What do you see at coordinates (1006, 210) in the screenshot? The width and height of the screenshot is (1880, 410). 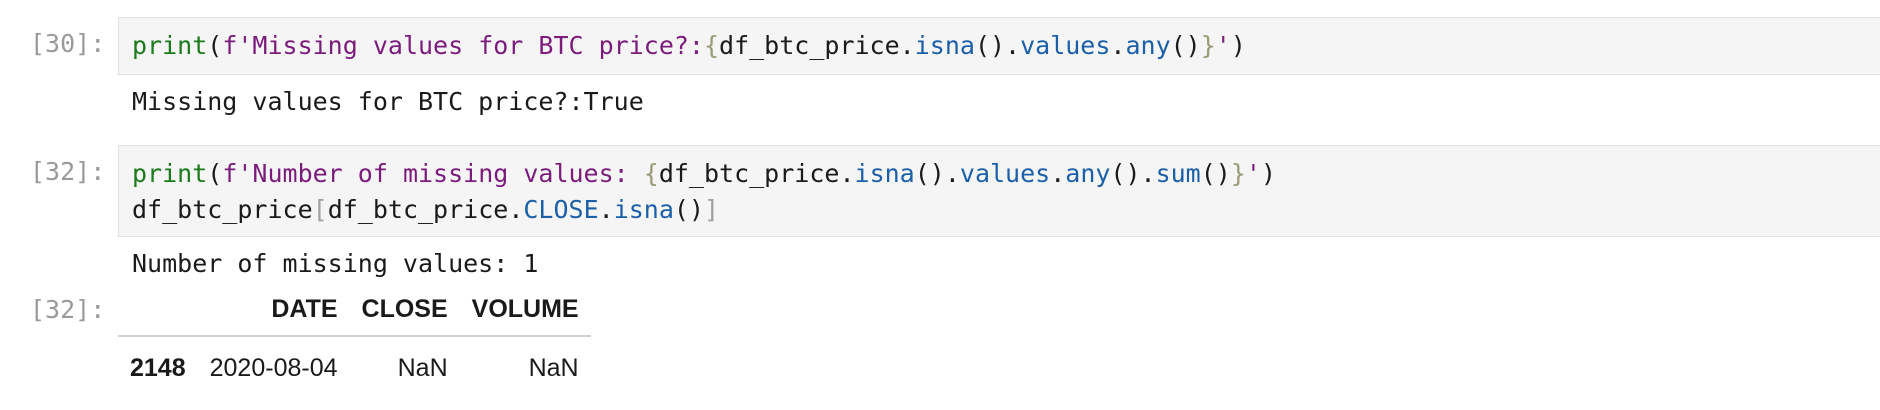 I see `cell-2-code-line-2: df_btc_price[df_btc_price.CLOSE.isna()]` at bounding box center [1006, 210].